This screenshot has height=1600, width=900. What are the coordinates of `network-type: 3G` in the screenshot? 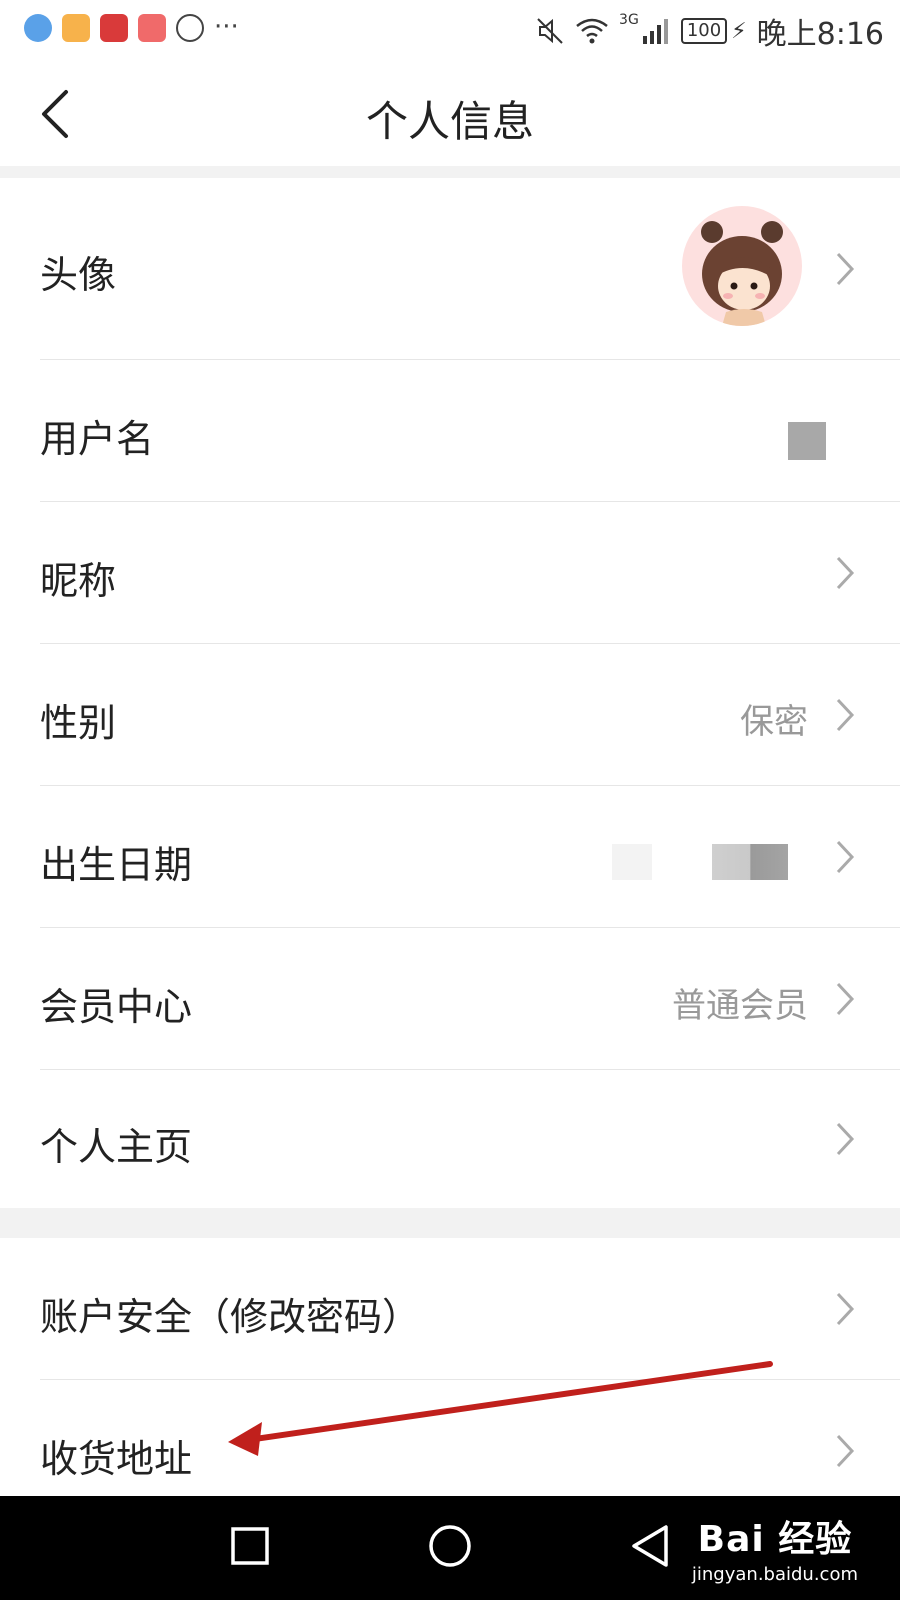 It's located at (629, 20).